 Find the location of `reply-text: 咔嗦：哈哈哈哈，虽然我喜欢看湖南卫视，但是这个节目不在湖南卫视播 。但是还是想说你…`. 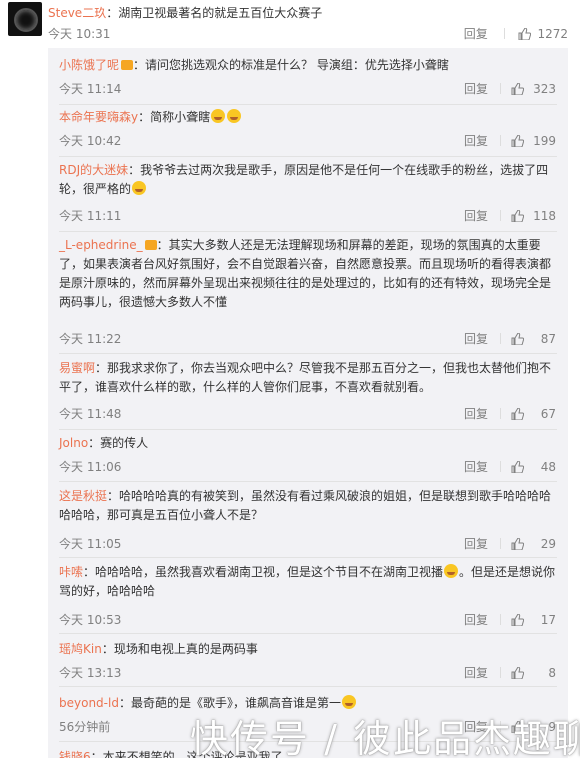

reply-text: 咔嗦：哈哈哈哈，虽然我喜欢看湖南卫视，但是这个节目不在湖南卫视播 。但是还是想说你… is located at coordinates (308, 582).